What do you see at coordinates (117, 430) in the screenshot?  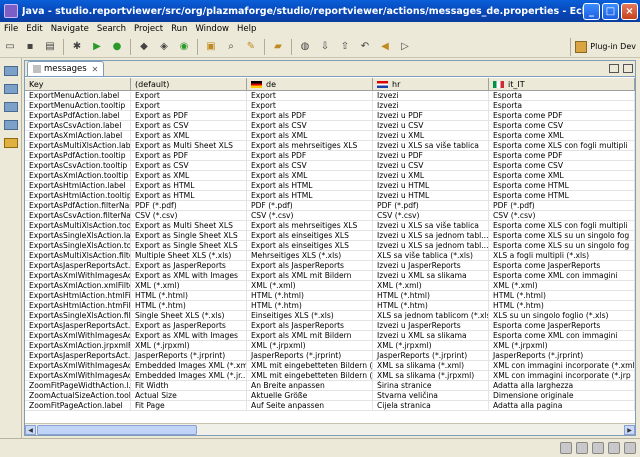 I see `scrollbar-thumb` at bounding box center [117, 430].